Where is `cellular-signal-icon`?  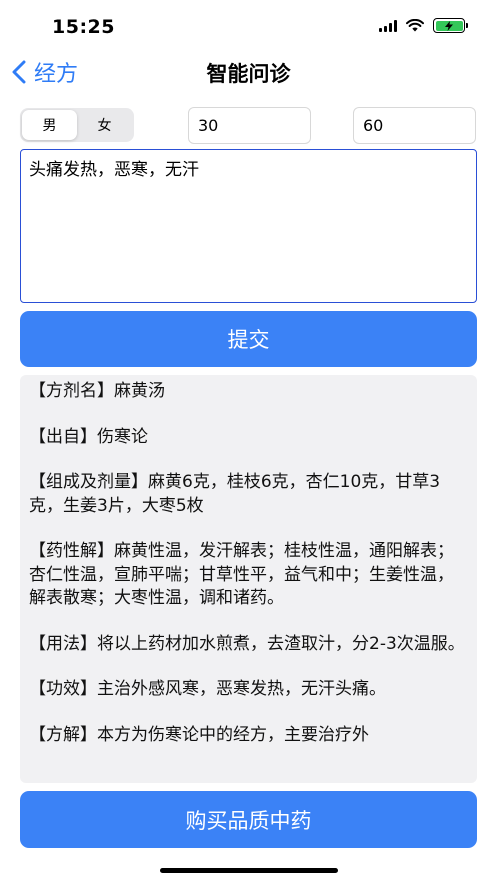
cellular-signal-icon is located at coordinates (388, 25).